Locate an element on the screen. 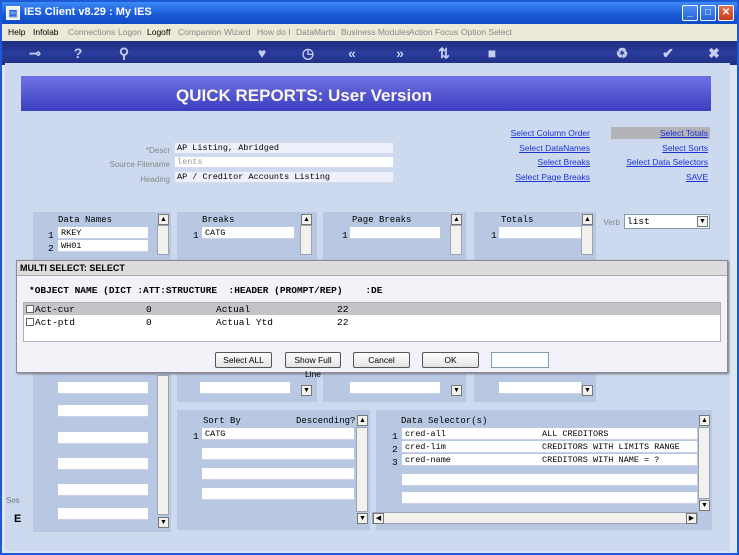  selector-row: cred-name CREDITORS WITH NAME = ? is located at coordinates (549, 460).